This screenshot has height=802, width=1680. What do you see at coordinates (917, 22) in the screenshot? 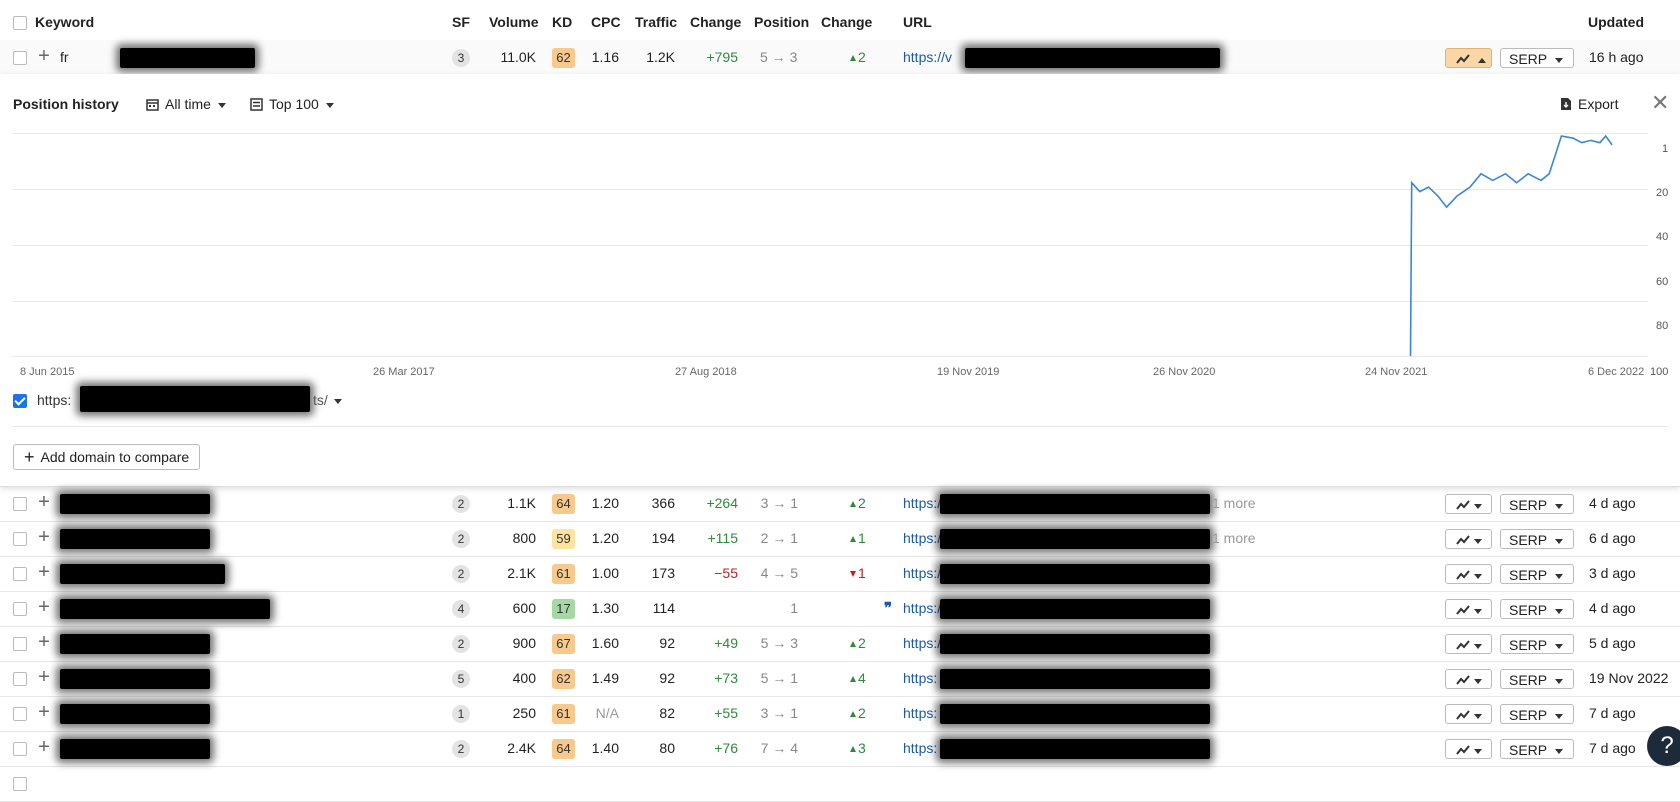
I see `col-url: URL` at bounding box center [917, 22].